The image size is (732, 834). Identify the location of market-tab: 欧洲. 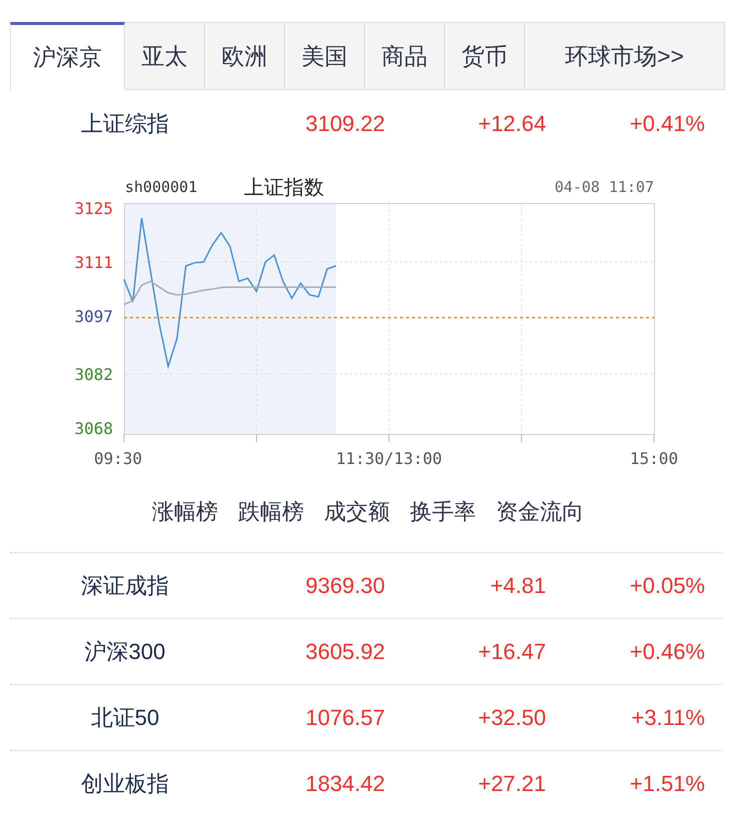
(245, 56).